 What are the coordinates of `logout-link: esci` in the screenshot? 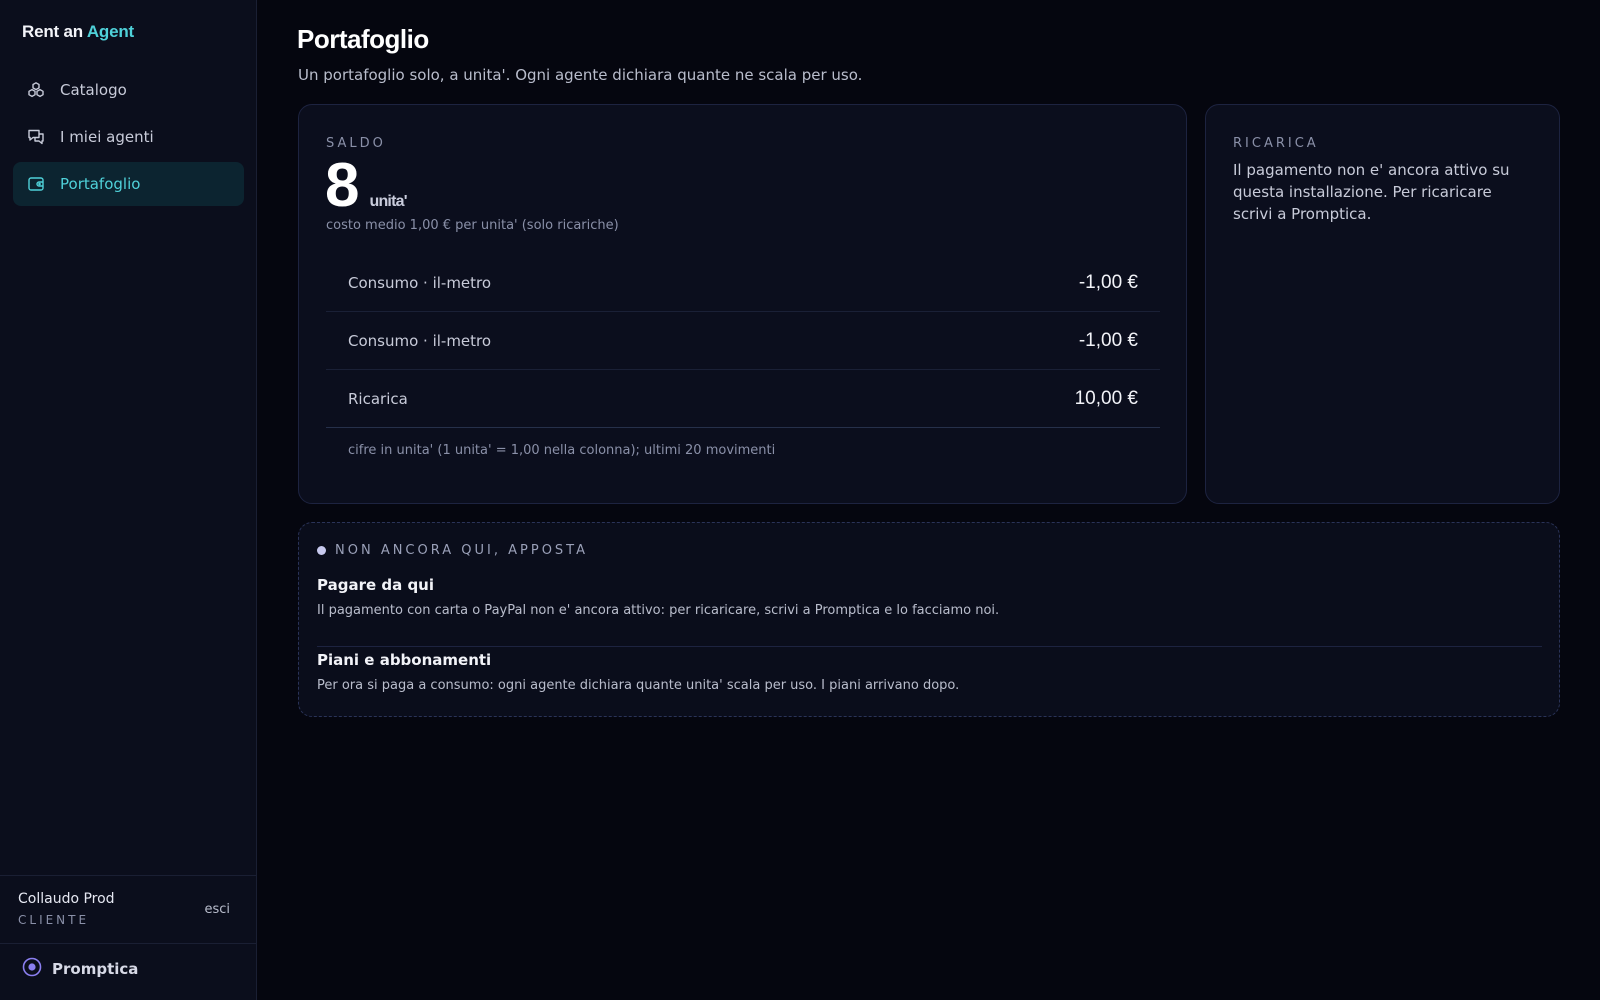 It's located at (217, 909).